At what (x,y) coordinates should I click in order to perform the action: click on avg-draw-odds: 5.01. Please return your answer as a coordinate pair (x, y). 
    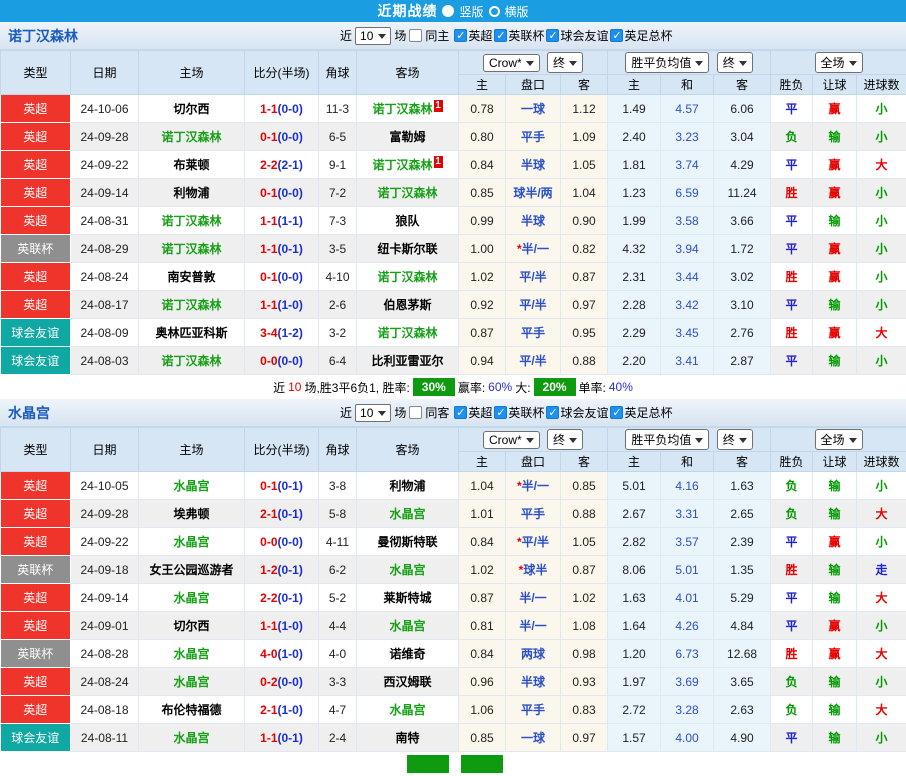
    Looking at the image, I should click on (687, 570).